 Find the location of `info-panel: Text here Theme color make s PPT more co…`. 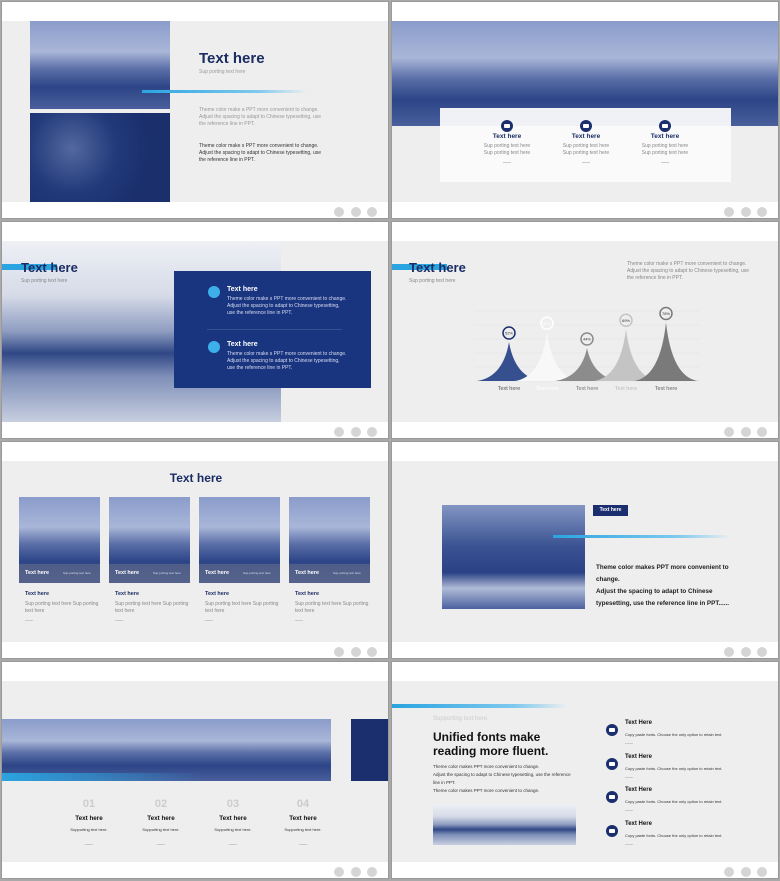

info-panel: Text here Theme color make s PPT more co… is located at coordinates (272, 329).